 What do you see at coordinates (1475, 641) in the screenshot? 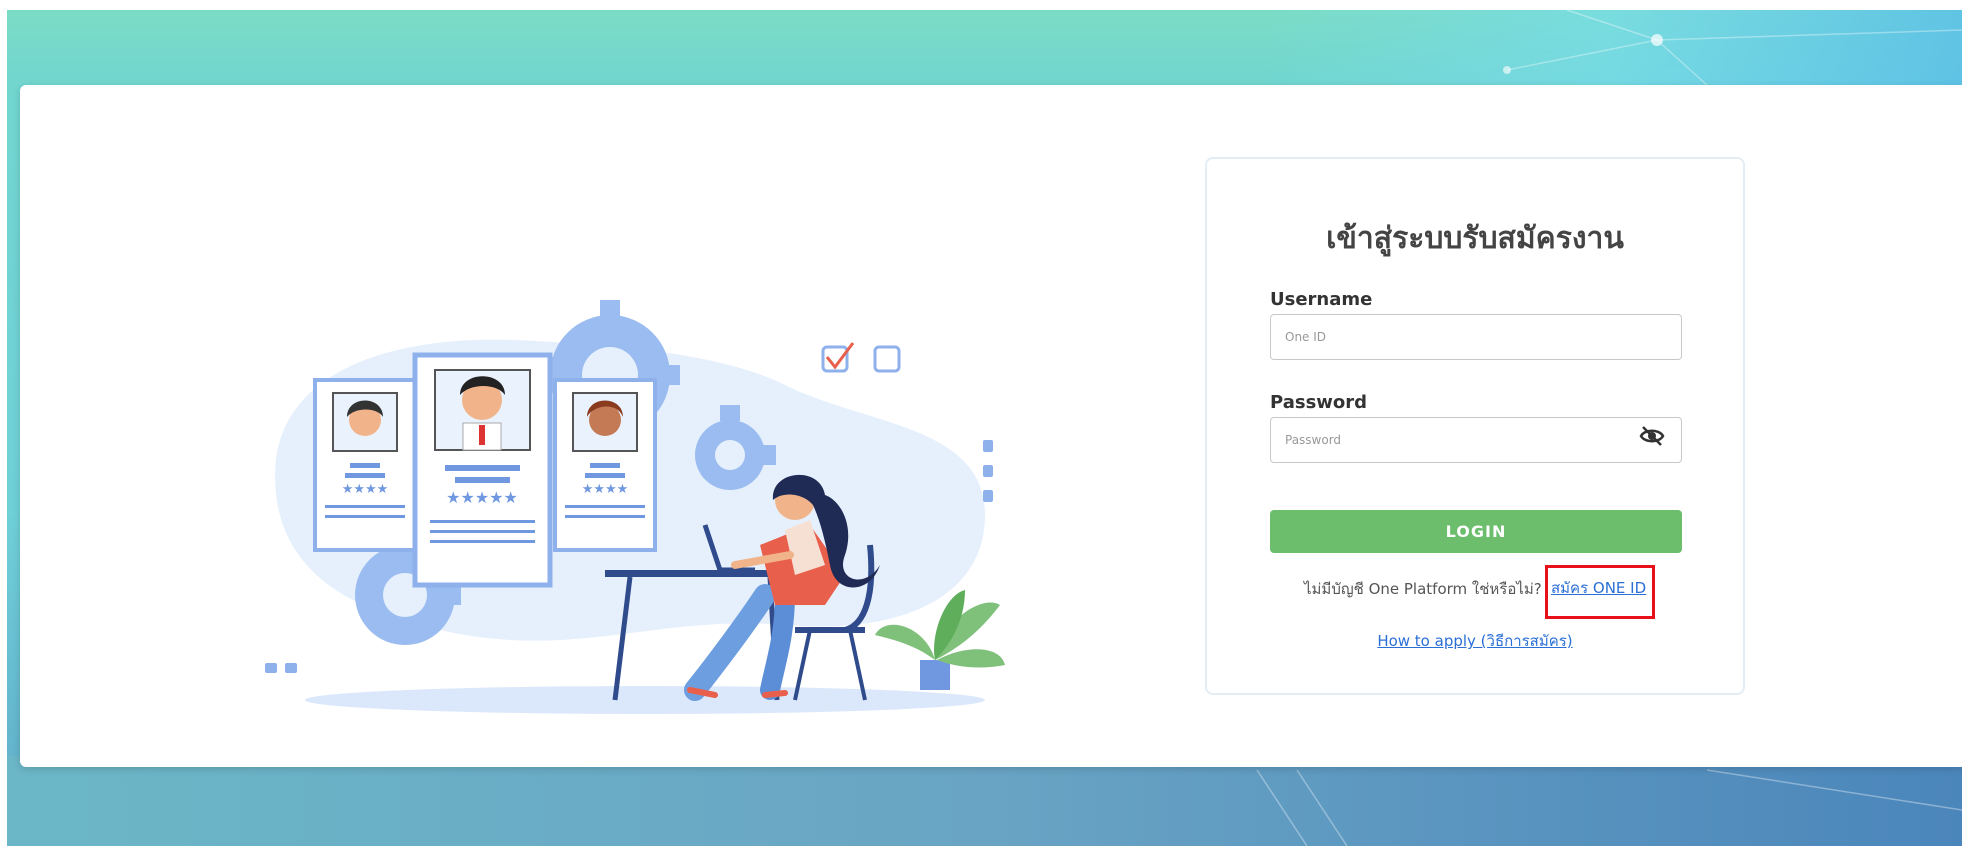
I see `how-to-apply-link: How to apply (วิธีการสมัคร)` at bounding box center [1475, 641].